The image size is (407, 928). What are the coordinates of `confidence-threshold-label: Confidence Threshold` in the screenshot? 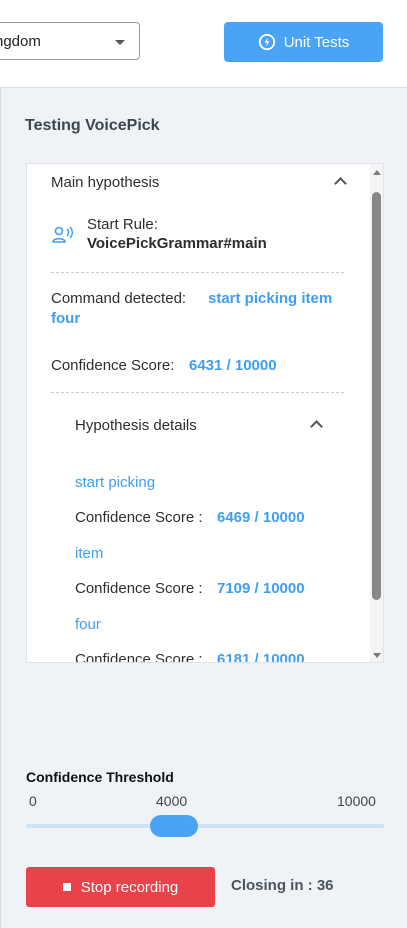 It's located at (100, 777).